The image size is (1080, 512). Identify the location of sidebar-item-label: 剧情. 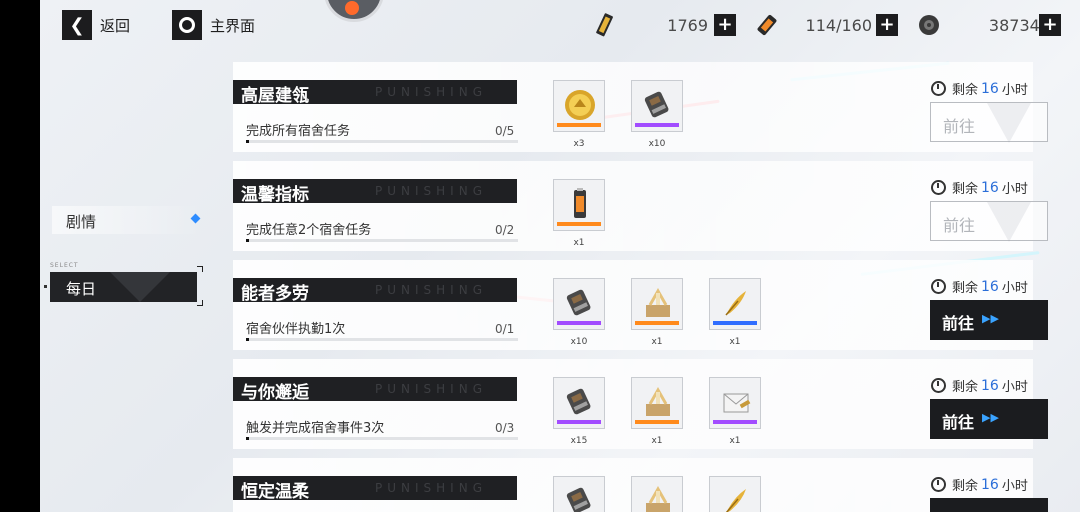
(81, 222).